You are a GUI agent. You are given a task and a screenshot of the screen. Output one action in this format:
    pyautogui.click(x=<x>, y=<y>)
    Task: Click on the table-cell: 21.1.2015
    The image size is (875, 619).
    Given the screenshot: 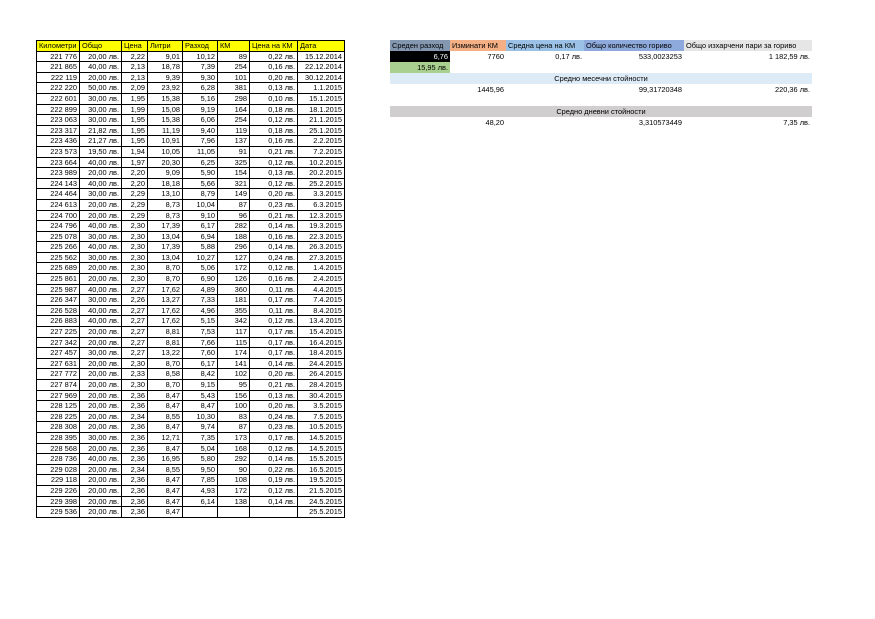 What is the action you would take?
    pyautogui.click(x=321, y=120)
    